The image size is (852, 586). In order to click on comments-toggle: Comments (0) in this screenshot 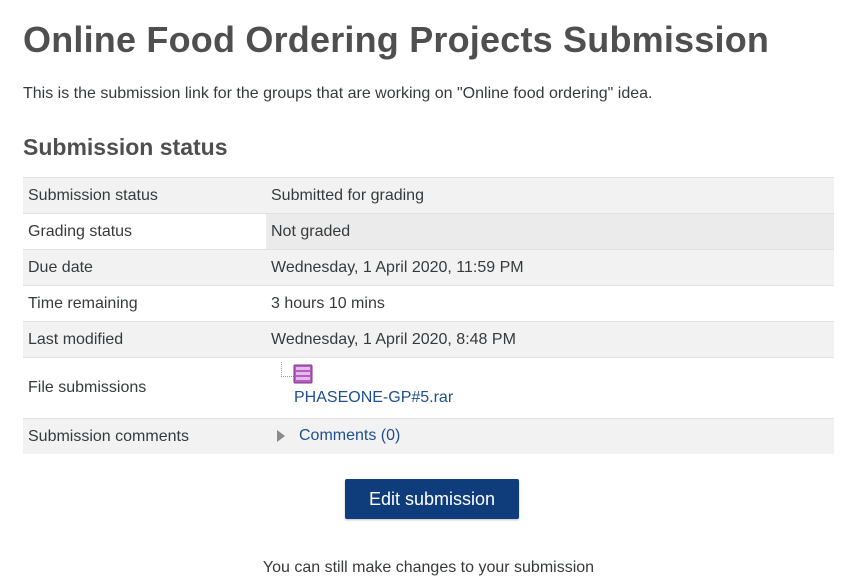, I will do `click(335, 436)`.